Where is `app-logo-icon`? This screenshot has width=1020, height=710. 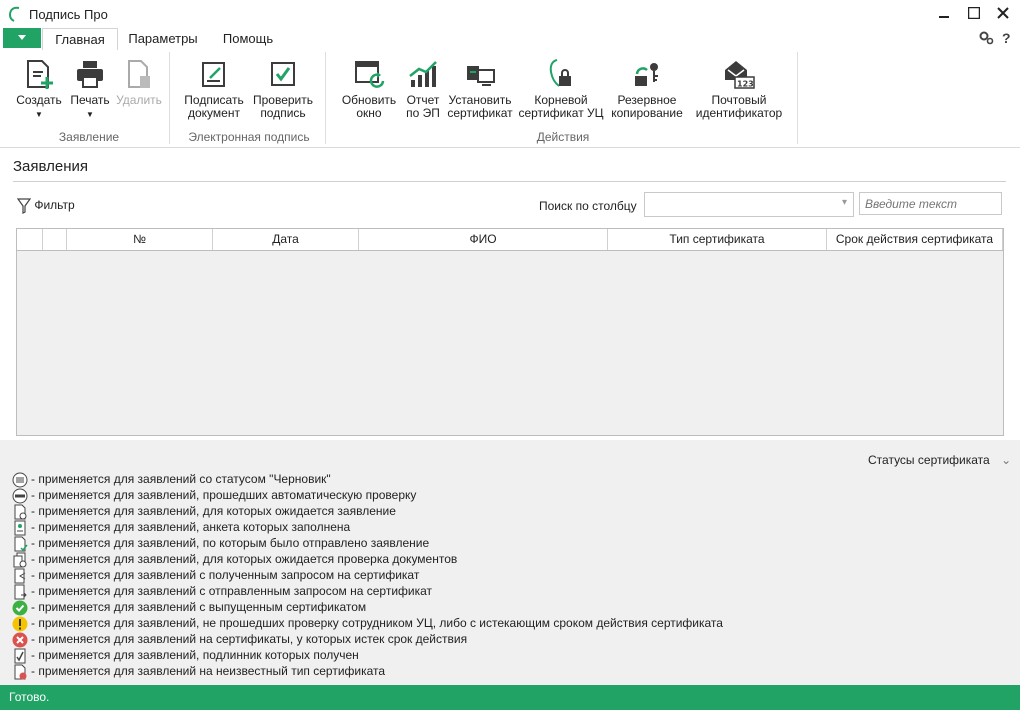
app-logo-icon is located at coordinates (14, 14).